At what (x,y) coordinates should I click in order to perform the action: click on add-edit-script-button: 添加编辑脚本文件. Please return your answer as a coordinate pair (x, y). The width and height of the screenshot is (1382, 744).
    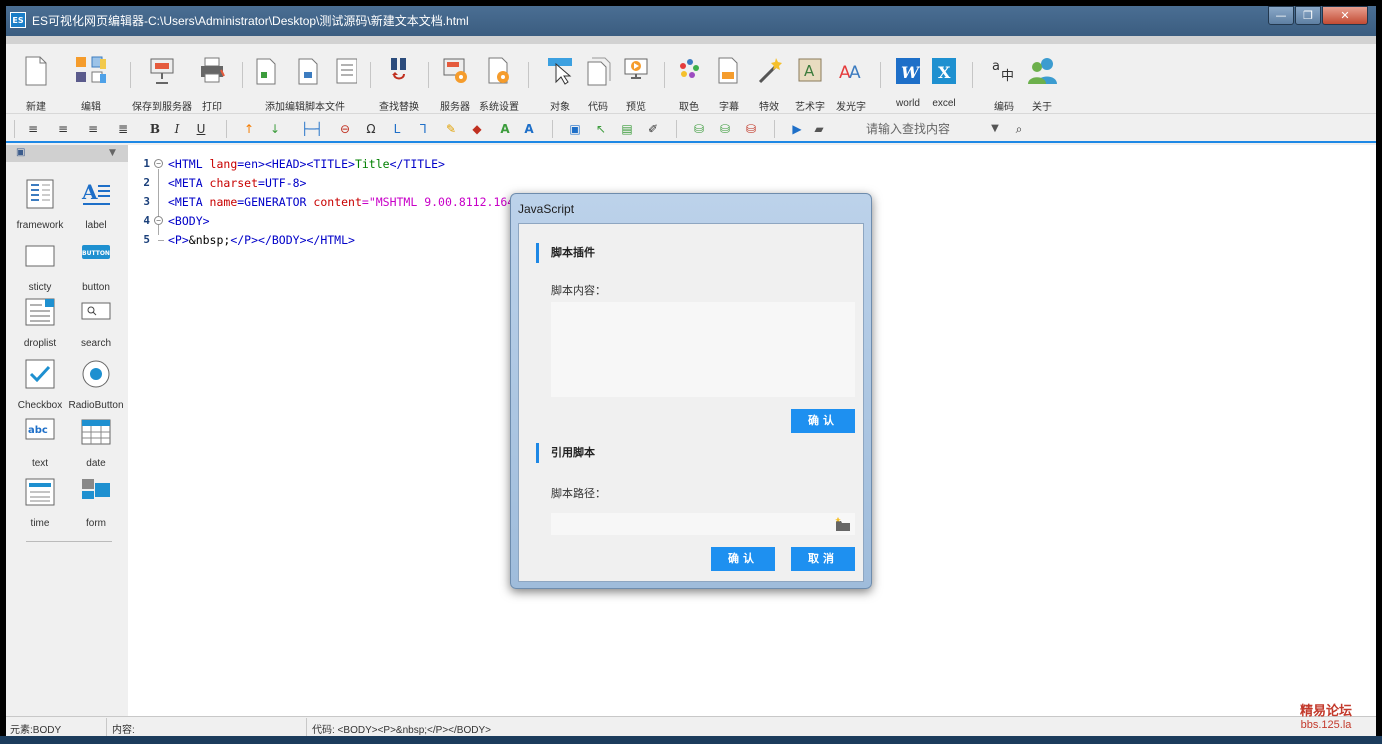
    Looking at the image, I should click on (305, 79).